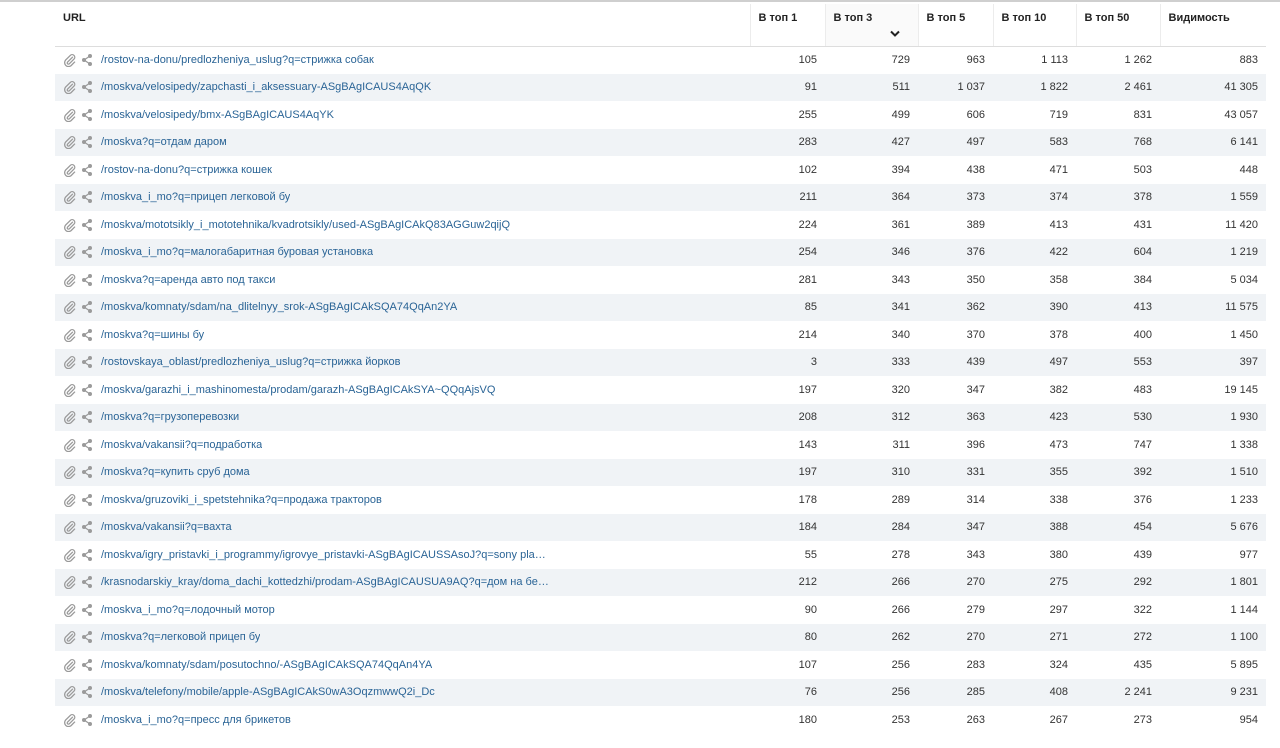  I want to click on cell-visibility: 1 510, so click(1213, 472).